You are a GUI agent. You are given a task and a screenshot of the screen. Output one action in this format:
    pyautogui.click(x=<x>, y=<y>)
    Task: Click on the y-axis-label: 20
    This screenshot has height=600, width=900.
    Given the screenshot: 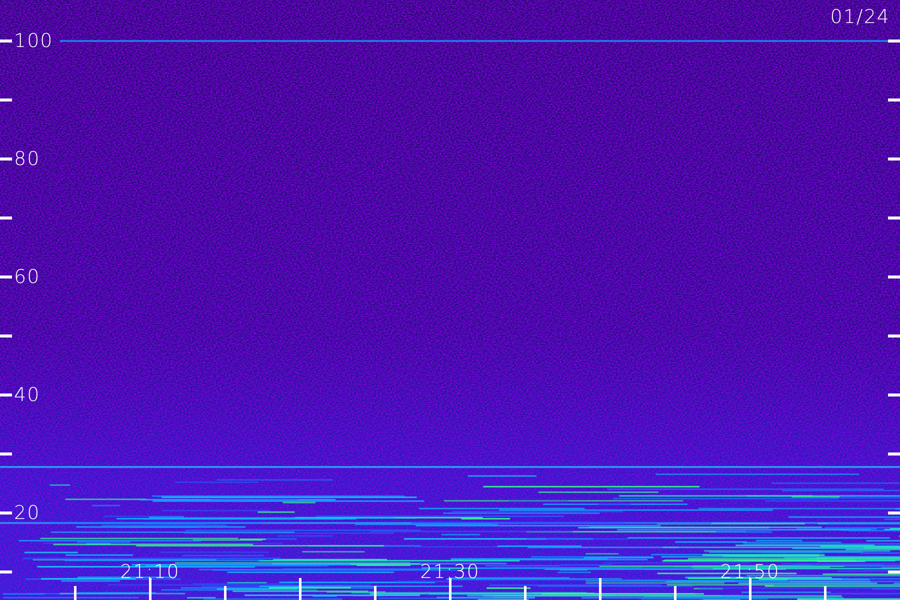 What is the action you would take?
    pyautogui.click(x=27, y=513)
    